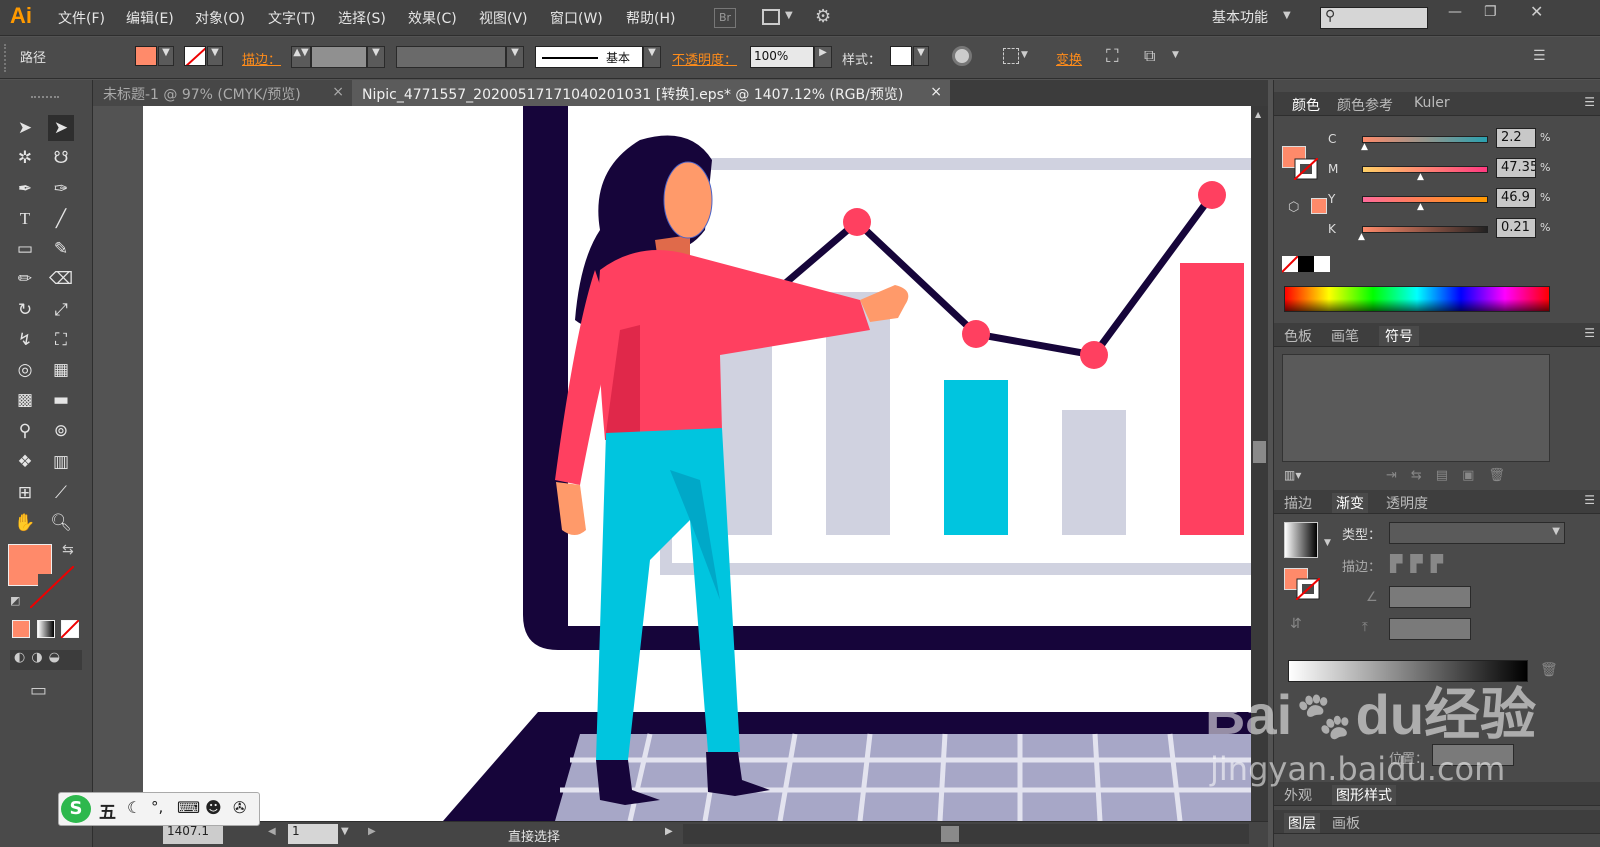 Image resolution: width=1600 pixels, height=847 pixels. What do you see at coordinates (70, 629) in the screenshot?
I see `none-mode-icon` at bounding box center [70, 629].